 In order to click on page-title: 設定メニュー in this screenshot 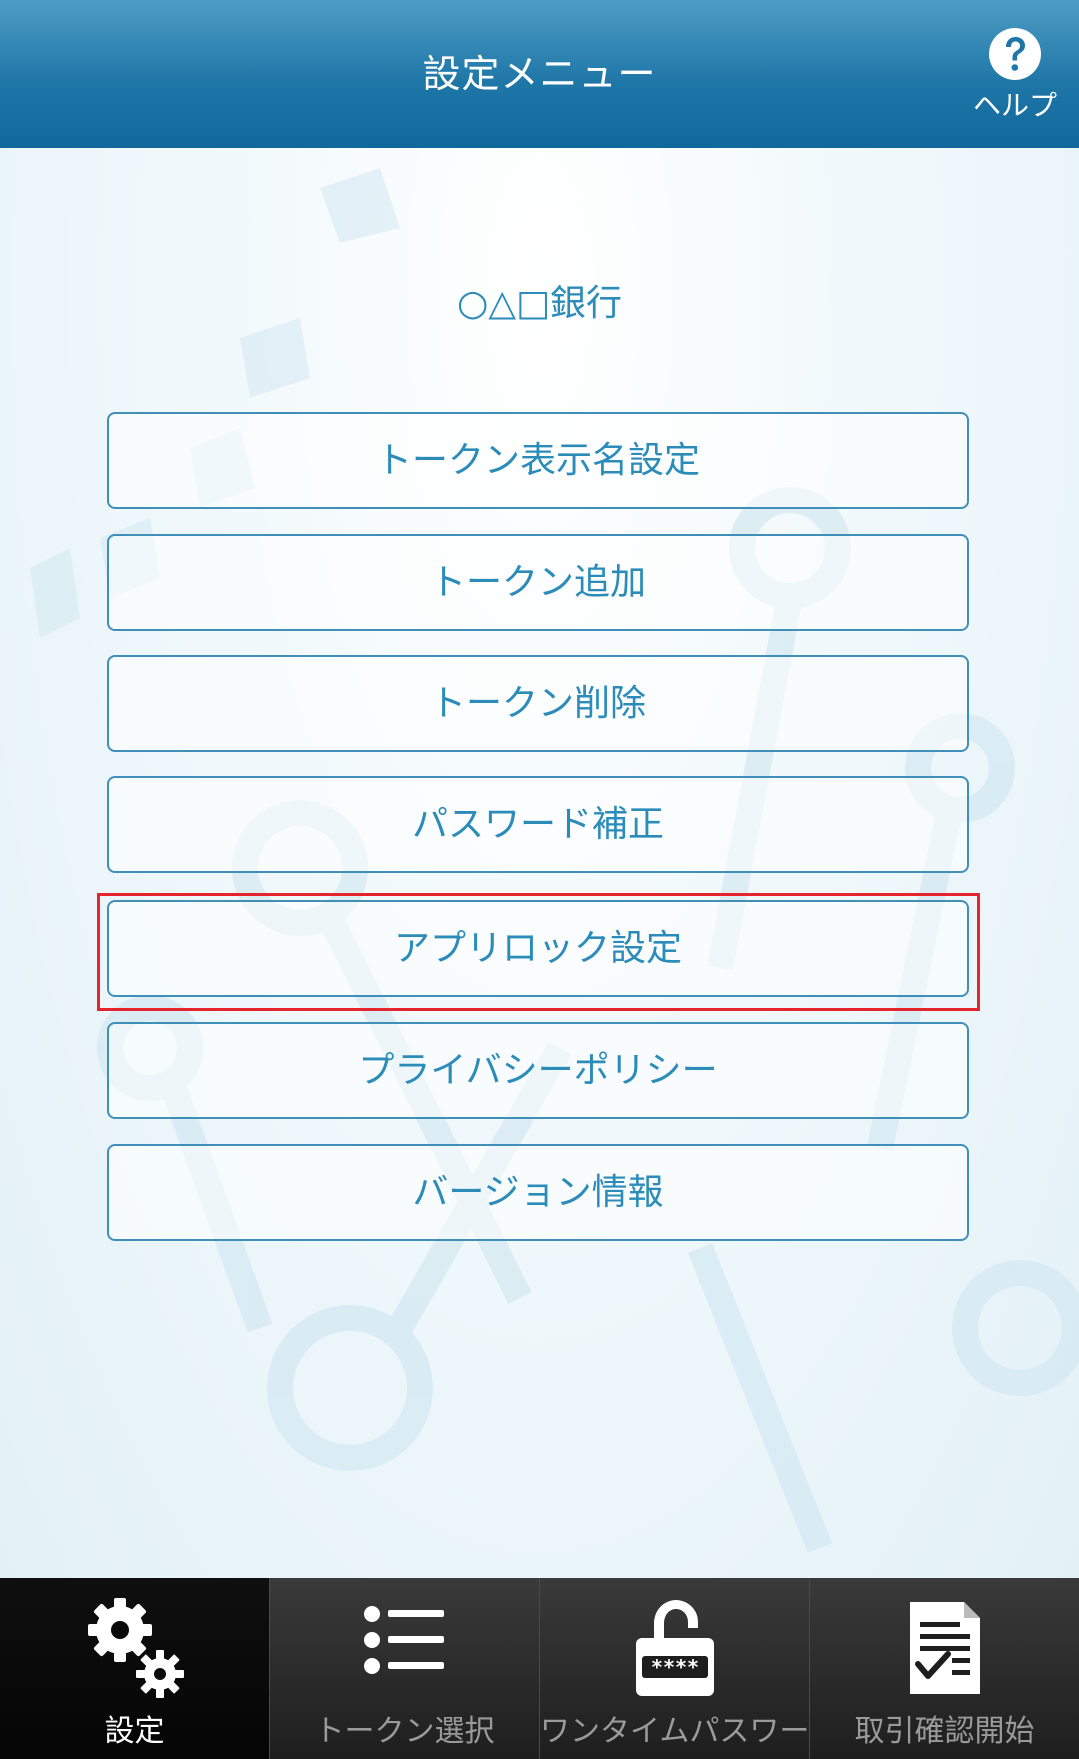, I will do `click(539, 74)`.